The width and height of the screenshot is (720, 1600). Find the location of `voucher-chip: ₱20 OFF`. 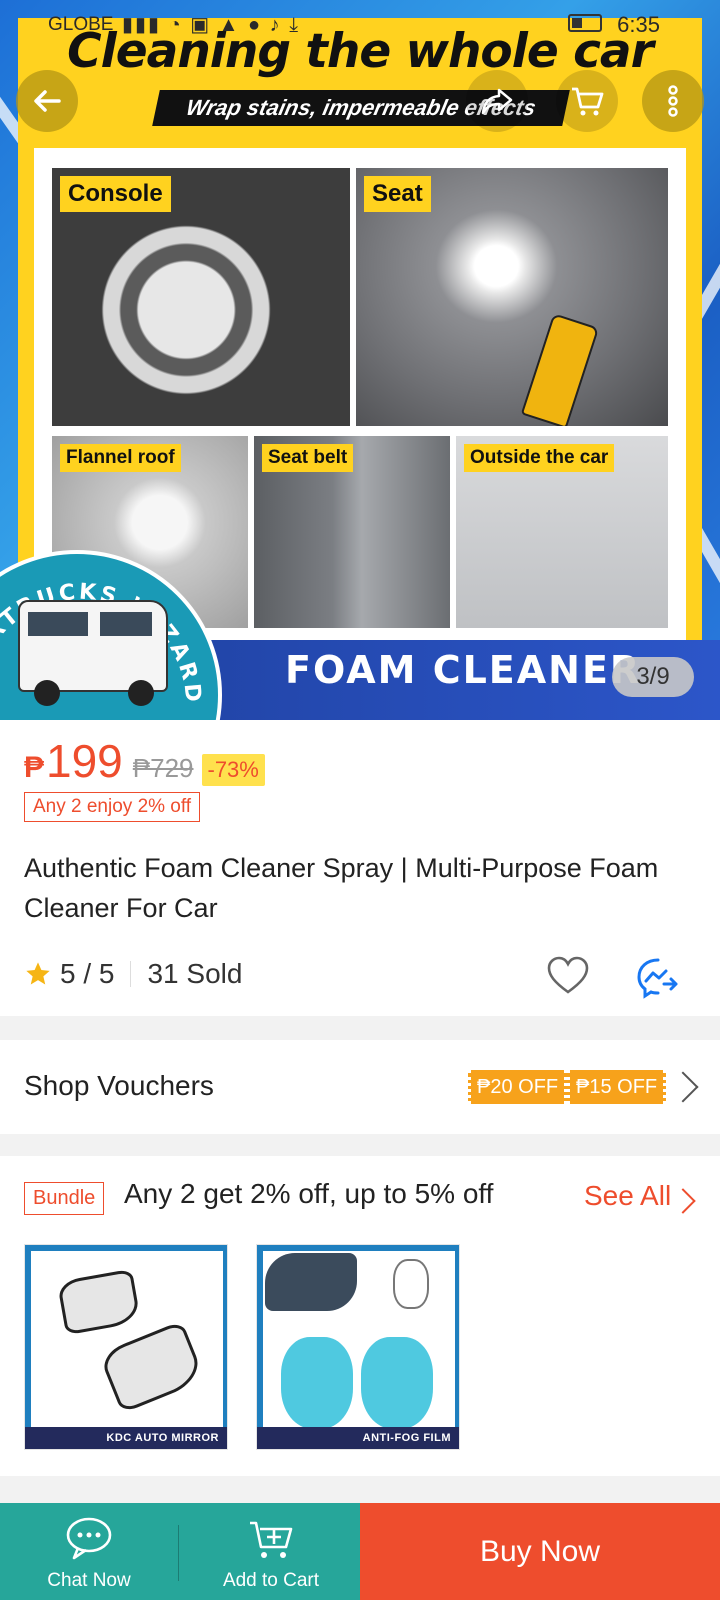

voucher-chip: ₱20 OFF is located at coordinates (518, 1087).